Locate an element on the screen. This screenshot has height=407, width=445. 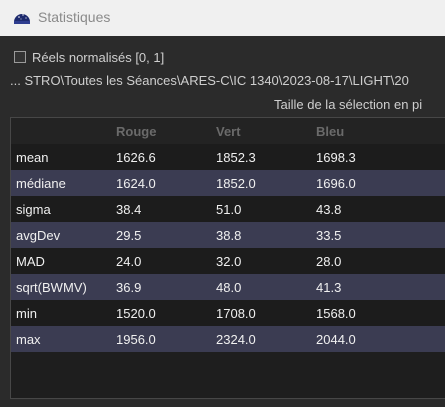
table-row: avgDev 29.5 38.8 33.5 is located at coordinates (228, 235).